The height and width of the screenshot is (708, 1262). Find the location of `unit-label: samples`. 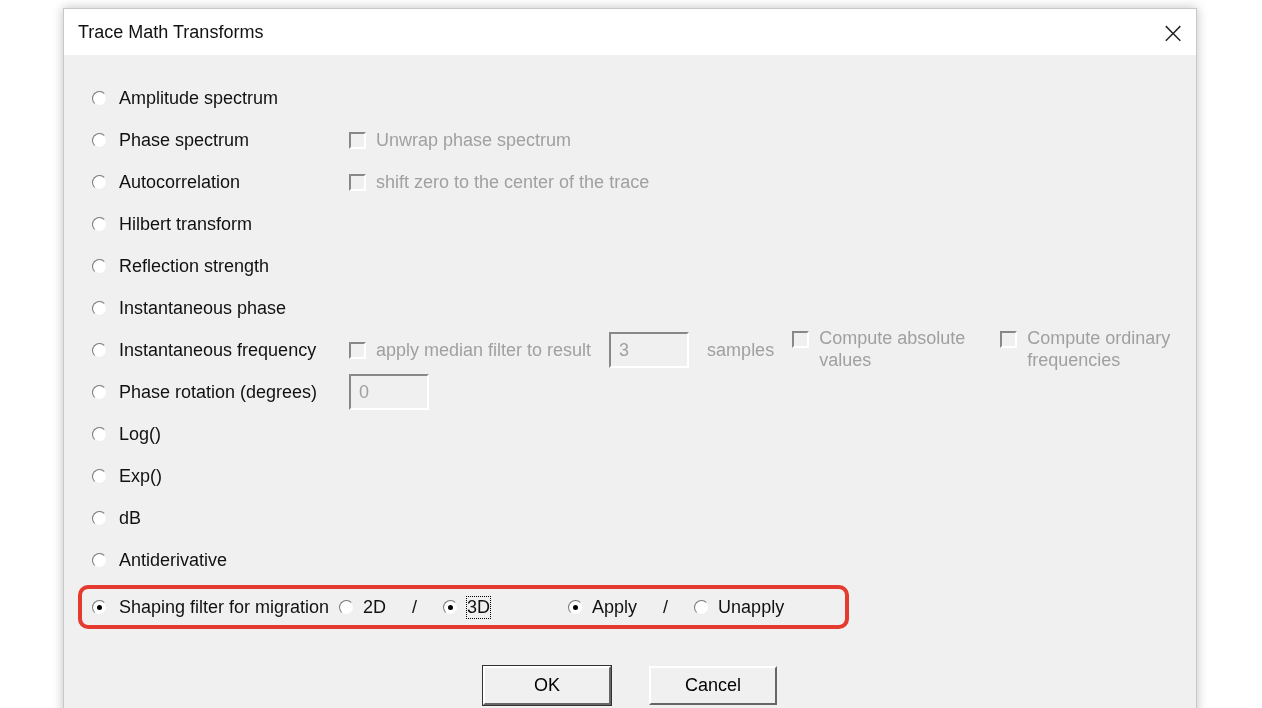

unit-label: samples is located at coordinates (741, 350).